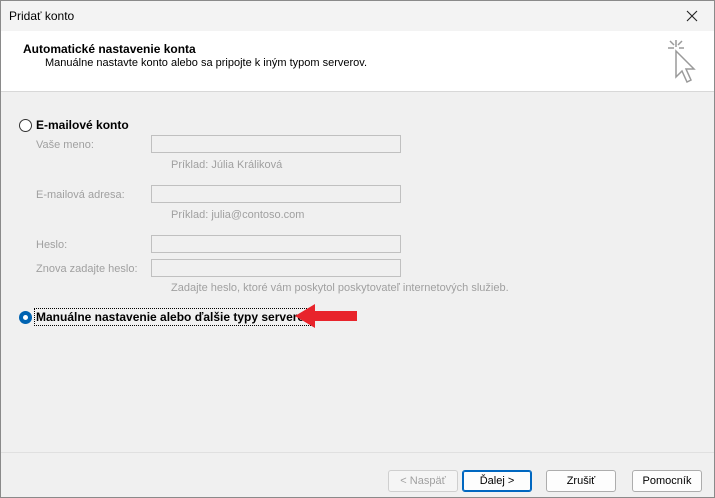 Image resolution: width=715 pixels, height=498 pixels. I want to click on email-label: E-mailová adresa:, so click(80, 195).